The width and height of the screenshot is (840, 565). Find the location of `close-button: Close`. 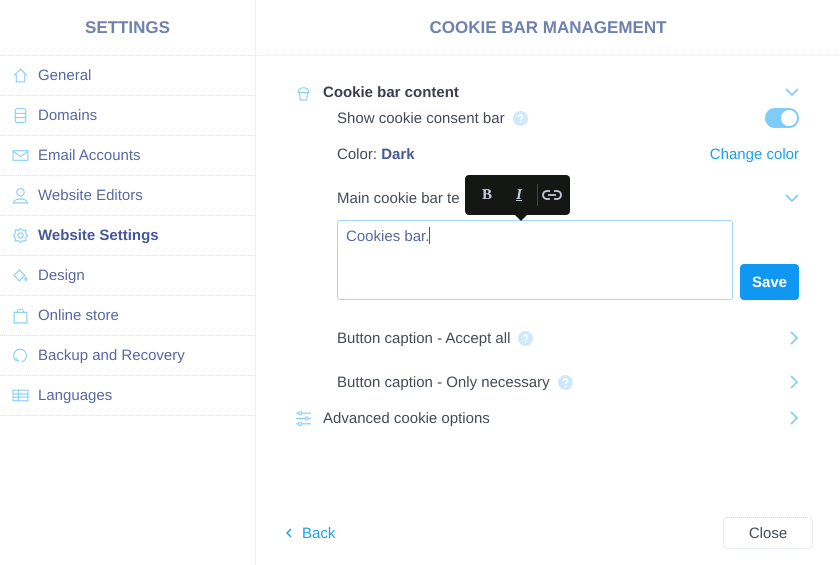

close-button: Close is located at coordinates (768, 533).